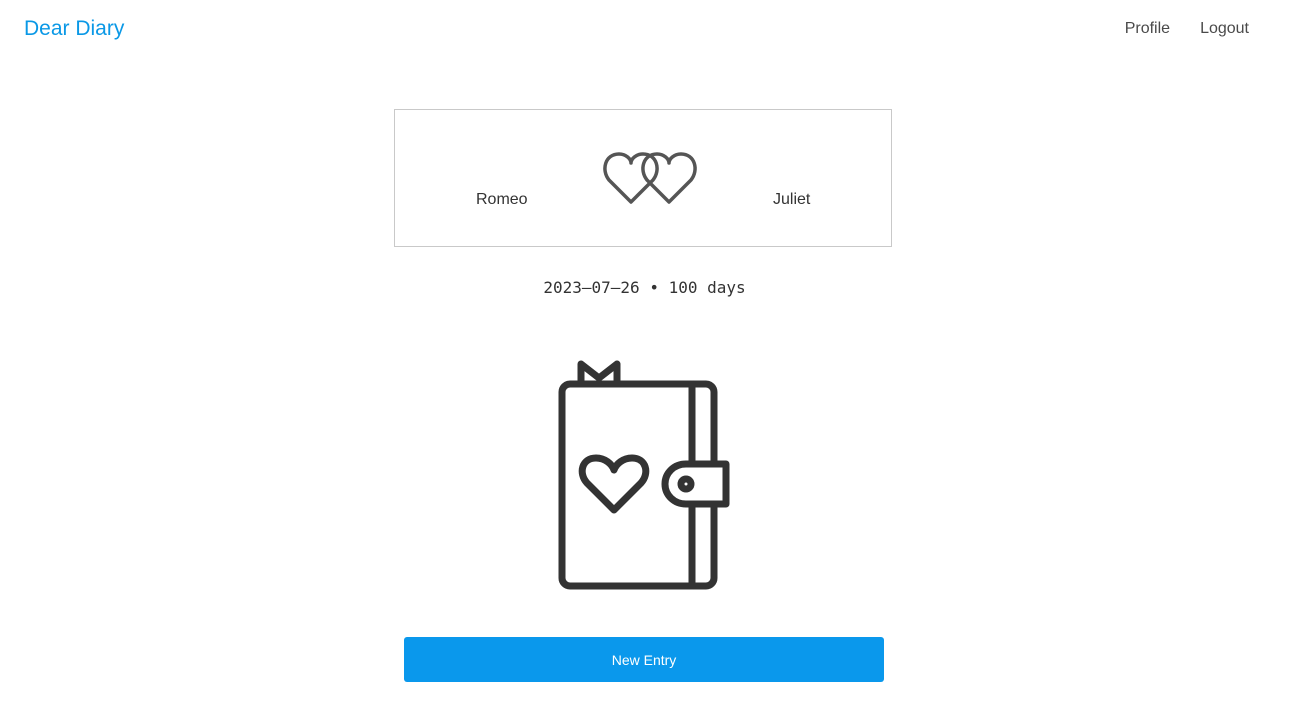 The width and height of the screenshot is (1289, 716). Describe the element at coordinates (74, 29) in the screenshot. I see `brand-link: Dear Diary` at that location.